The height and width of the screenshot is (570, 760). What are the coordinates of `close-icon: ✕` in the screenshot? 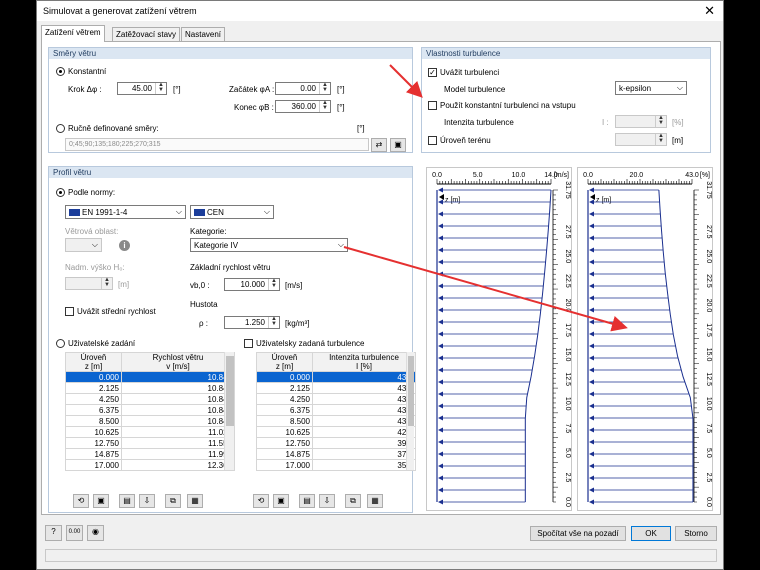 It's located at (709, 11).